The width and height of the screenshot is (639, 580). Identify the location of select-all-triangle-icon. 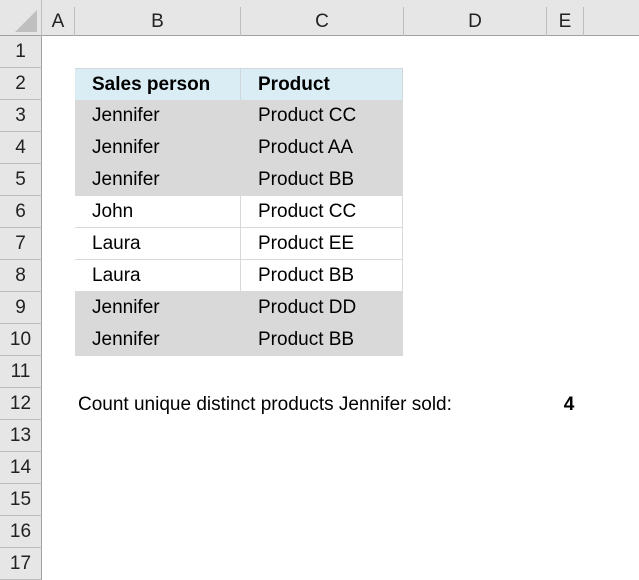
(26, 21).